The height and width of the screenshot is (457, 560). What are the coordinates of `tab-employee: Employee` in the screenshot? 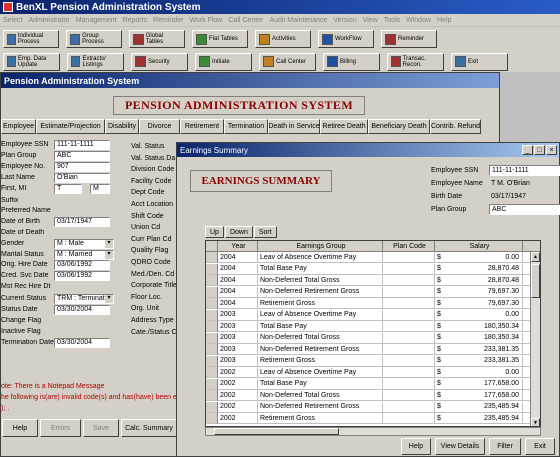 It's located at (18, 126).